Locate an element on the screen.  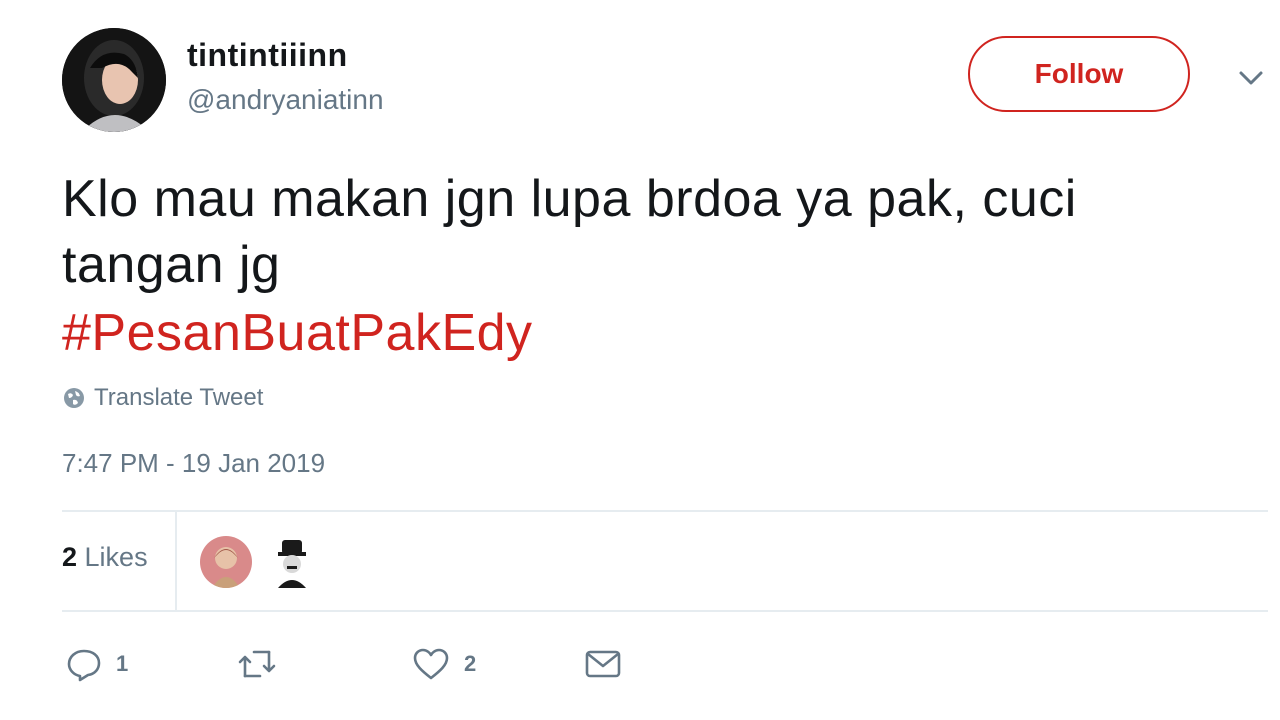
translate-label: Translate Tweet is located at coordinates (179, 397).